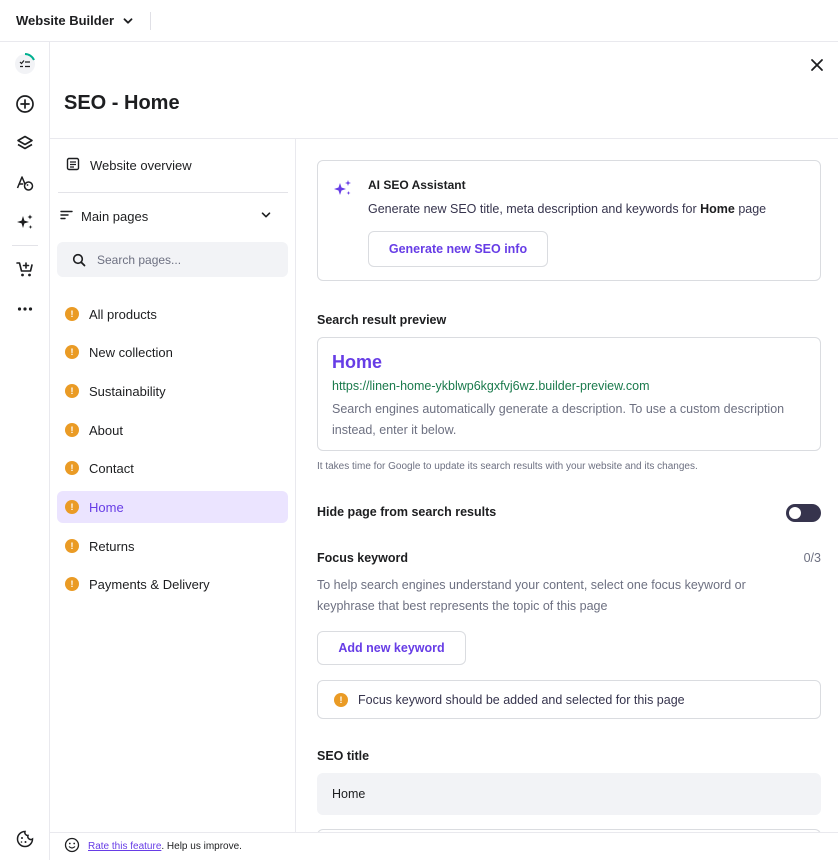 This screenshot has height=860, width=838. I want to click on page-item-about: ! About, so click(172, 430).